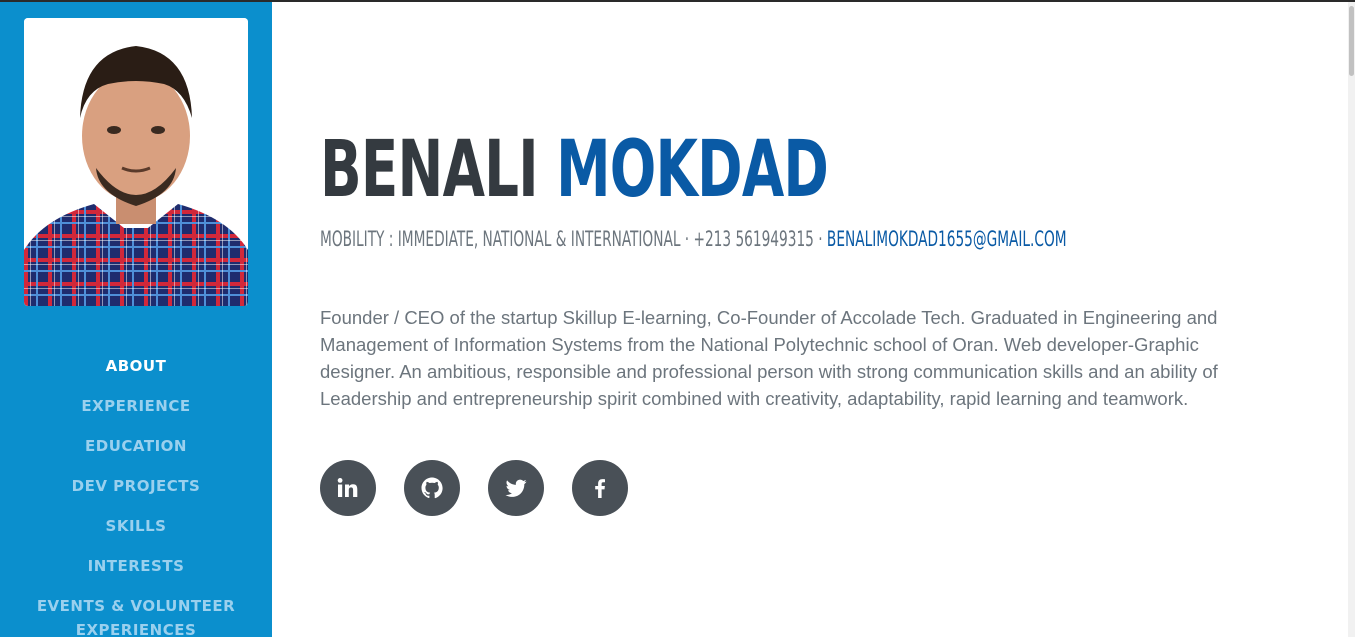  What do you see at coordinates (136, 615) in the screenshot?
I see `nav-item-events-volunteer: EVENTS & VOLUNTEER EXPERIENCES` at bounding box center [136, 615].